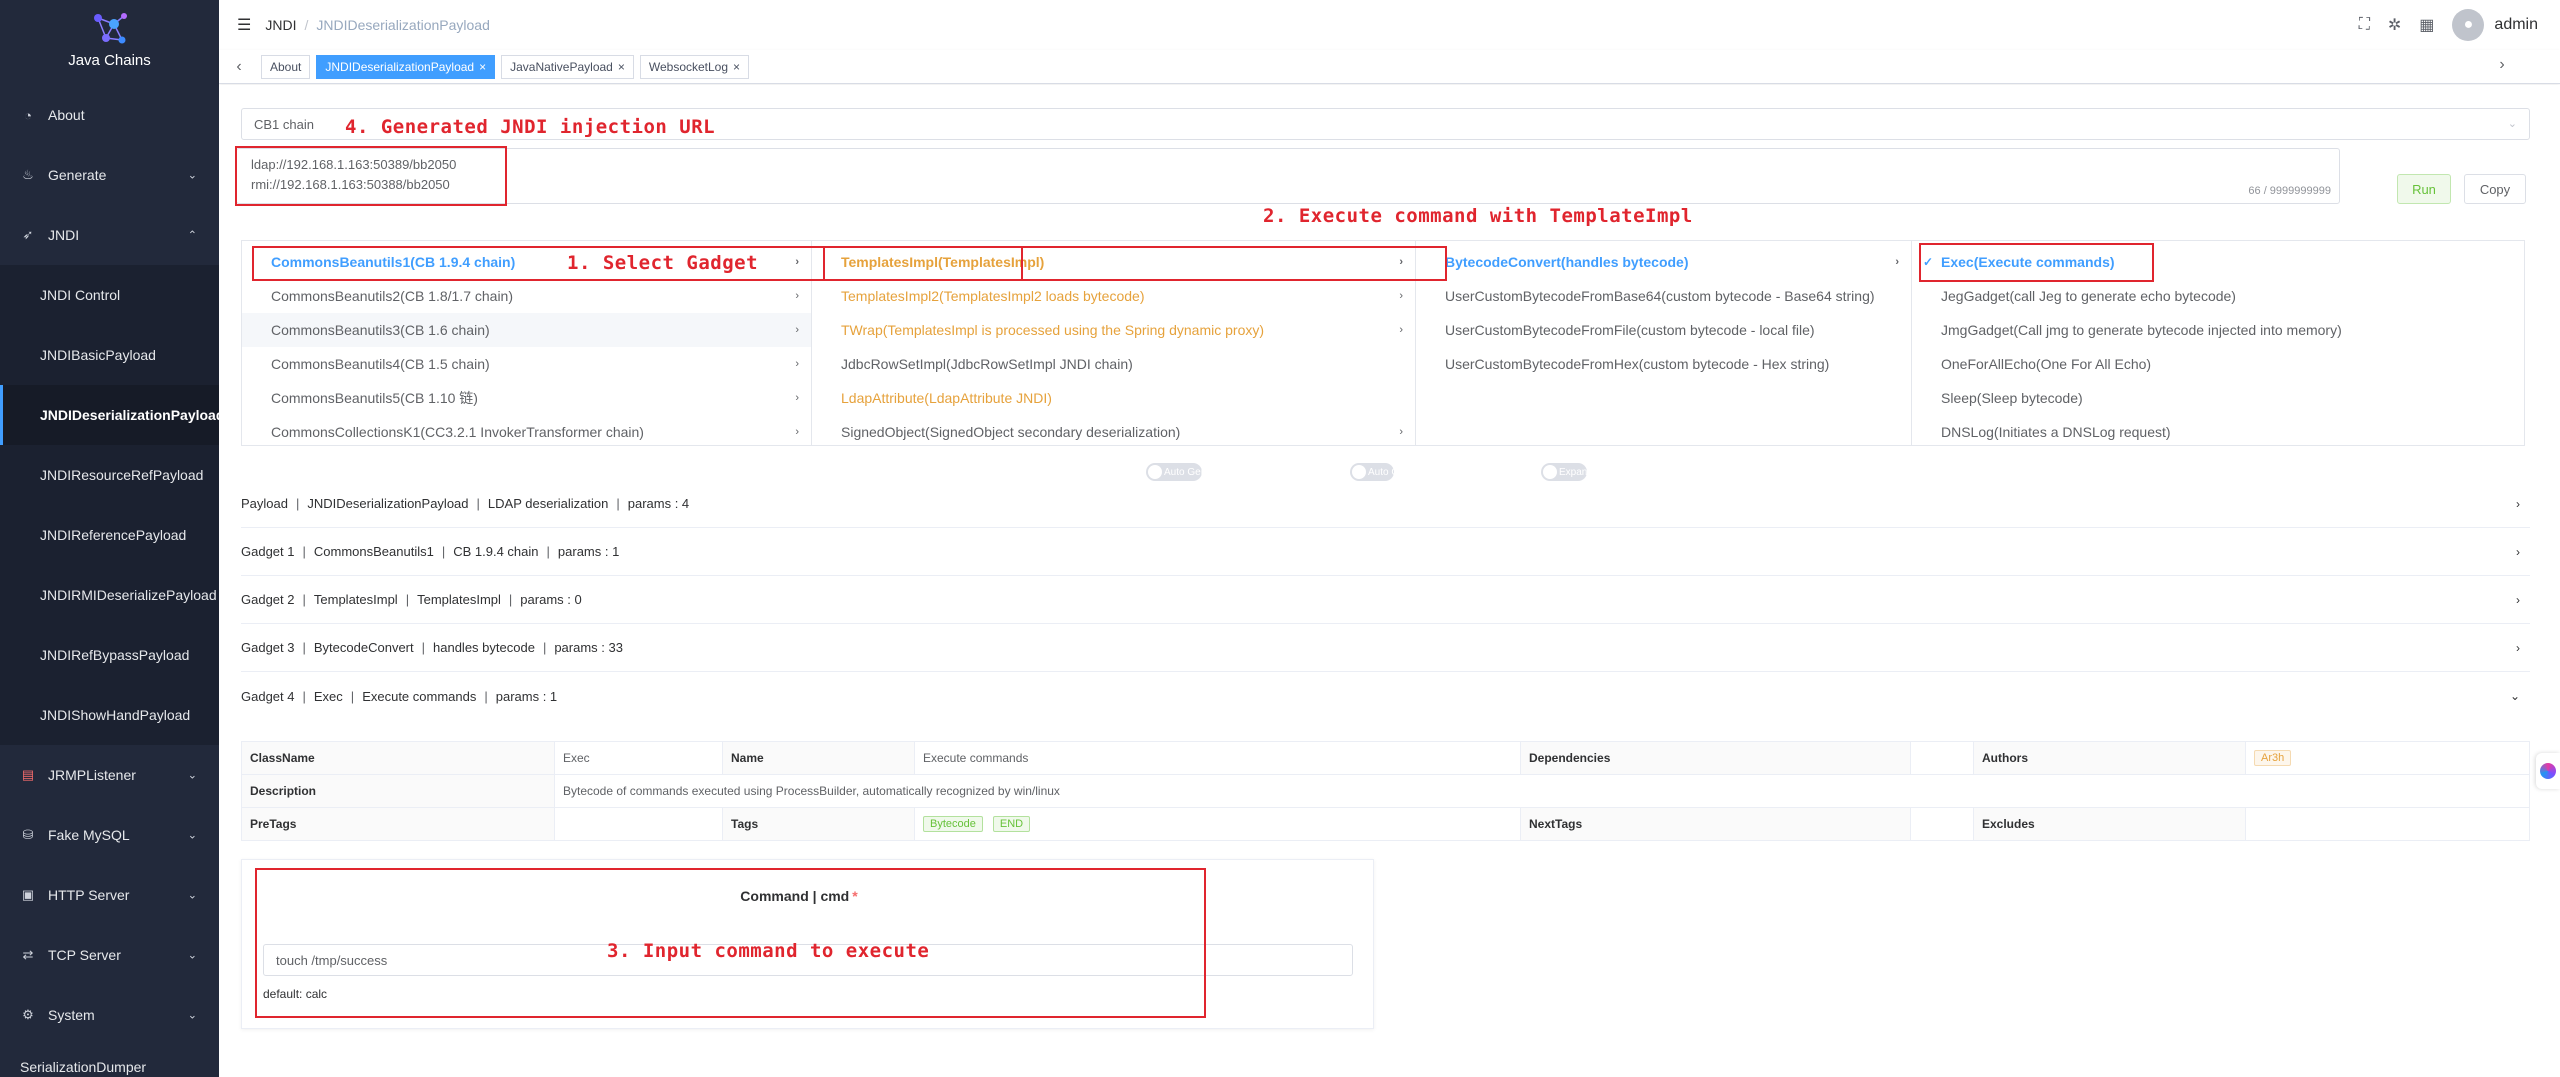 The width and height of the screenshot is (2560, 1077). I want to click on document-icon: ▤, so click(28, 774).